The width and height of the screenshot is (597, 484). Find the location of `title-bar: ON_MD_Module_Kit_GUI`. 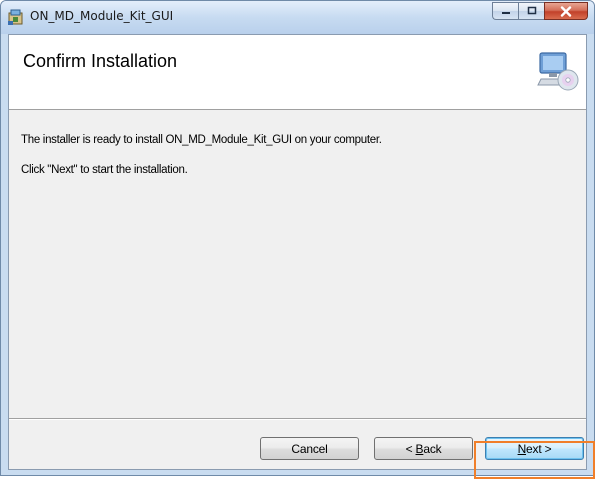

title-bar: ON_MD_Module_Kit_GUI is located at coordinates (297, 17).